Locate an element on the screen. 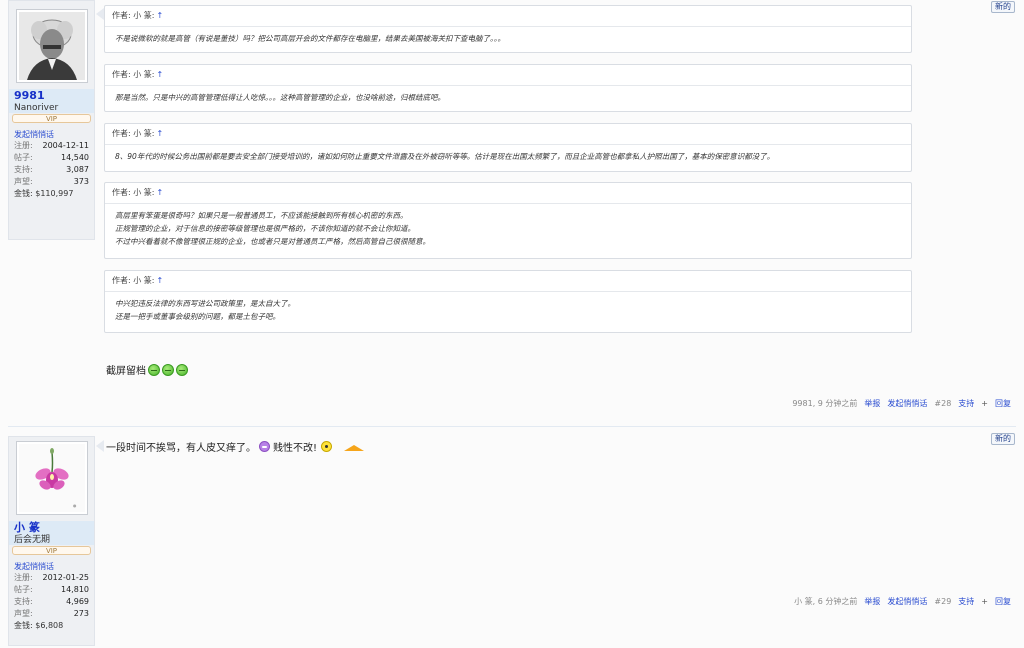  stat-money-label: 金钱: $110,997 is located at coordinates (44, 193).